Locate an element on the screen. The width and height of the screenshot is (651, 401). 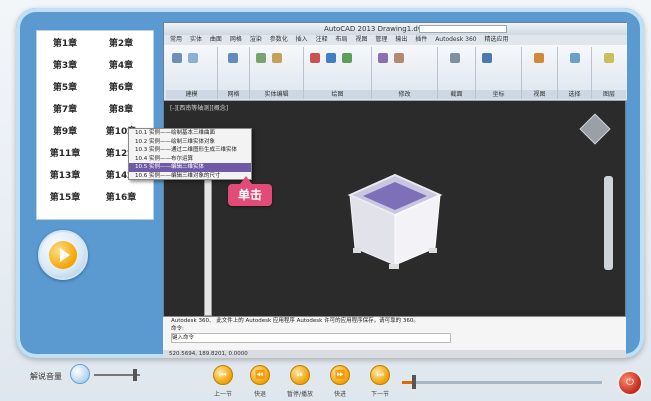
status-bar: 520.5694, 189.8201, 0.0000 is located at coordinates (394, 354).